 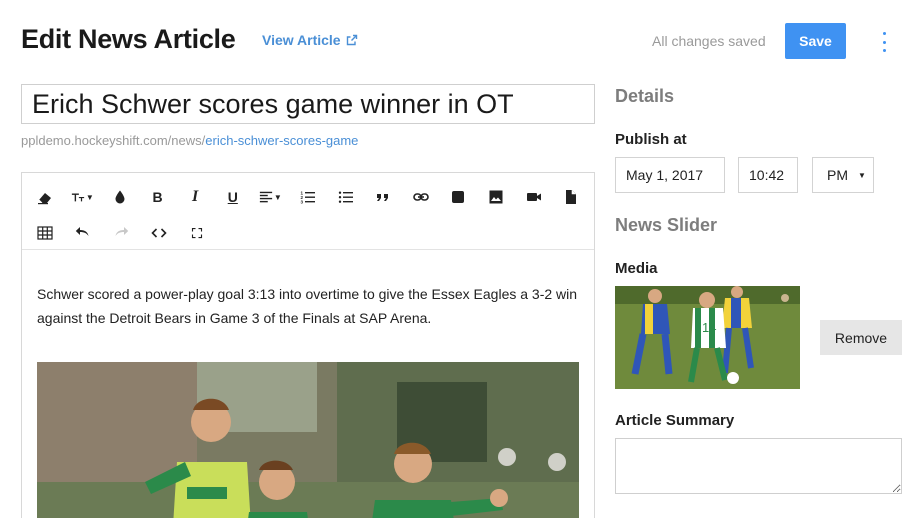 What do you see at coordinates (308, 197) in the screenshot?
I see `ordered-list-icon: 123` at bounding box center [308, 197].